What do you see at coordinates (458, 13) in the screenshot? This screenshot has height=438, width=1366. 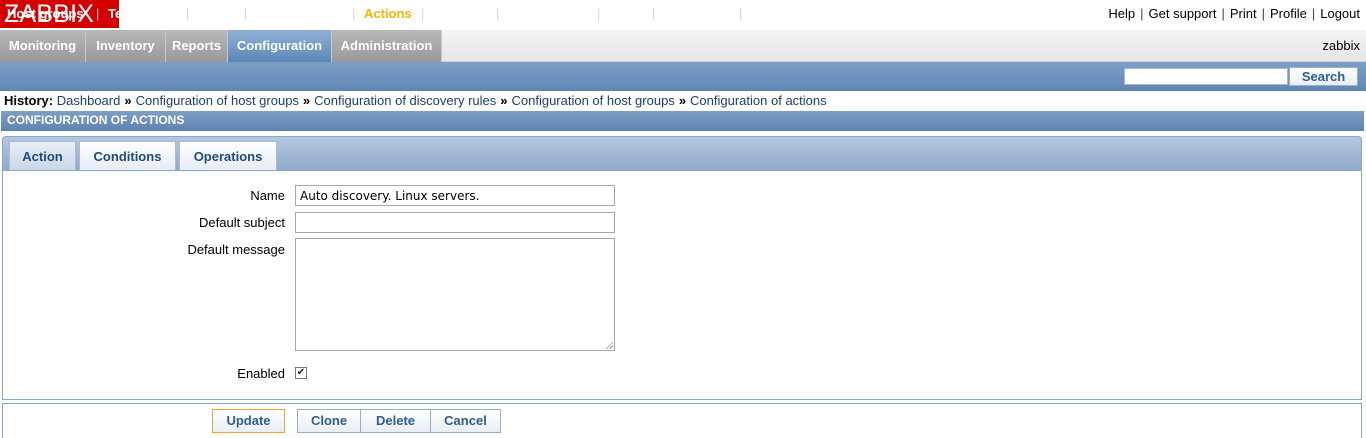 I see `submenu-screens: Screens` at bounding box center [458, 13].